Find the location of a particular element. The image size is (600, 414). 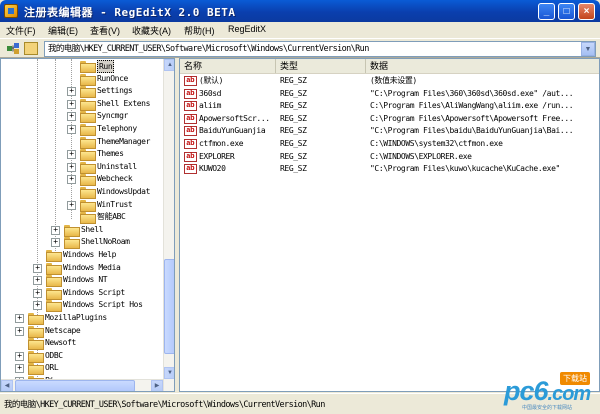

menu-regeditx: RegEditX is located at coordinates (247, 29).